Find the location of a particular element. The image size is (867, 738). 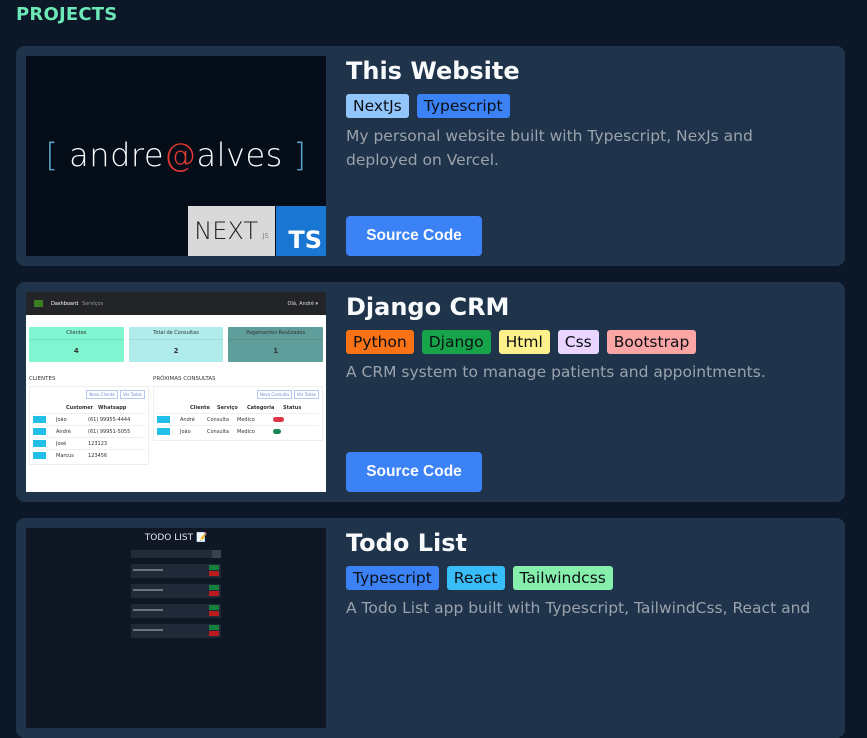

crm-appointments-header: Cliente Serviço Categoria Status is located at coordinates (238, 407).